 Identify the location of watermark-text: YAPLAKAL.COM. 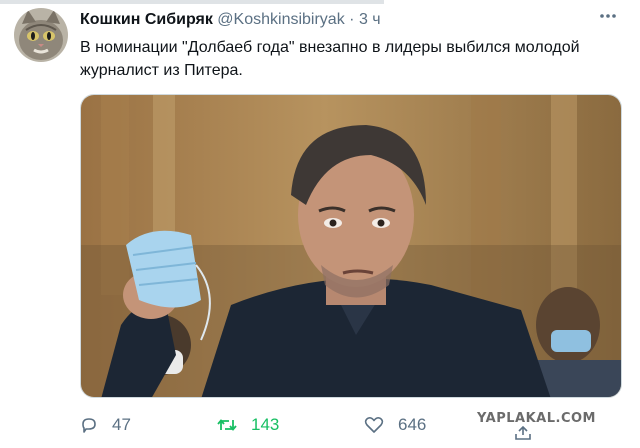
(536, 418).